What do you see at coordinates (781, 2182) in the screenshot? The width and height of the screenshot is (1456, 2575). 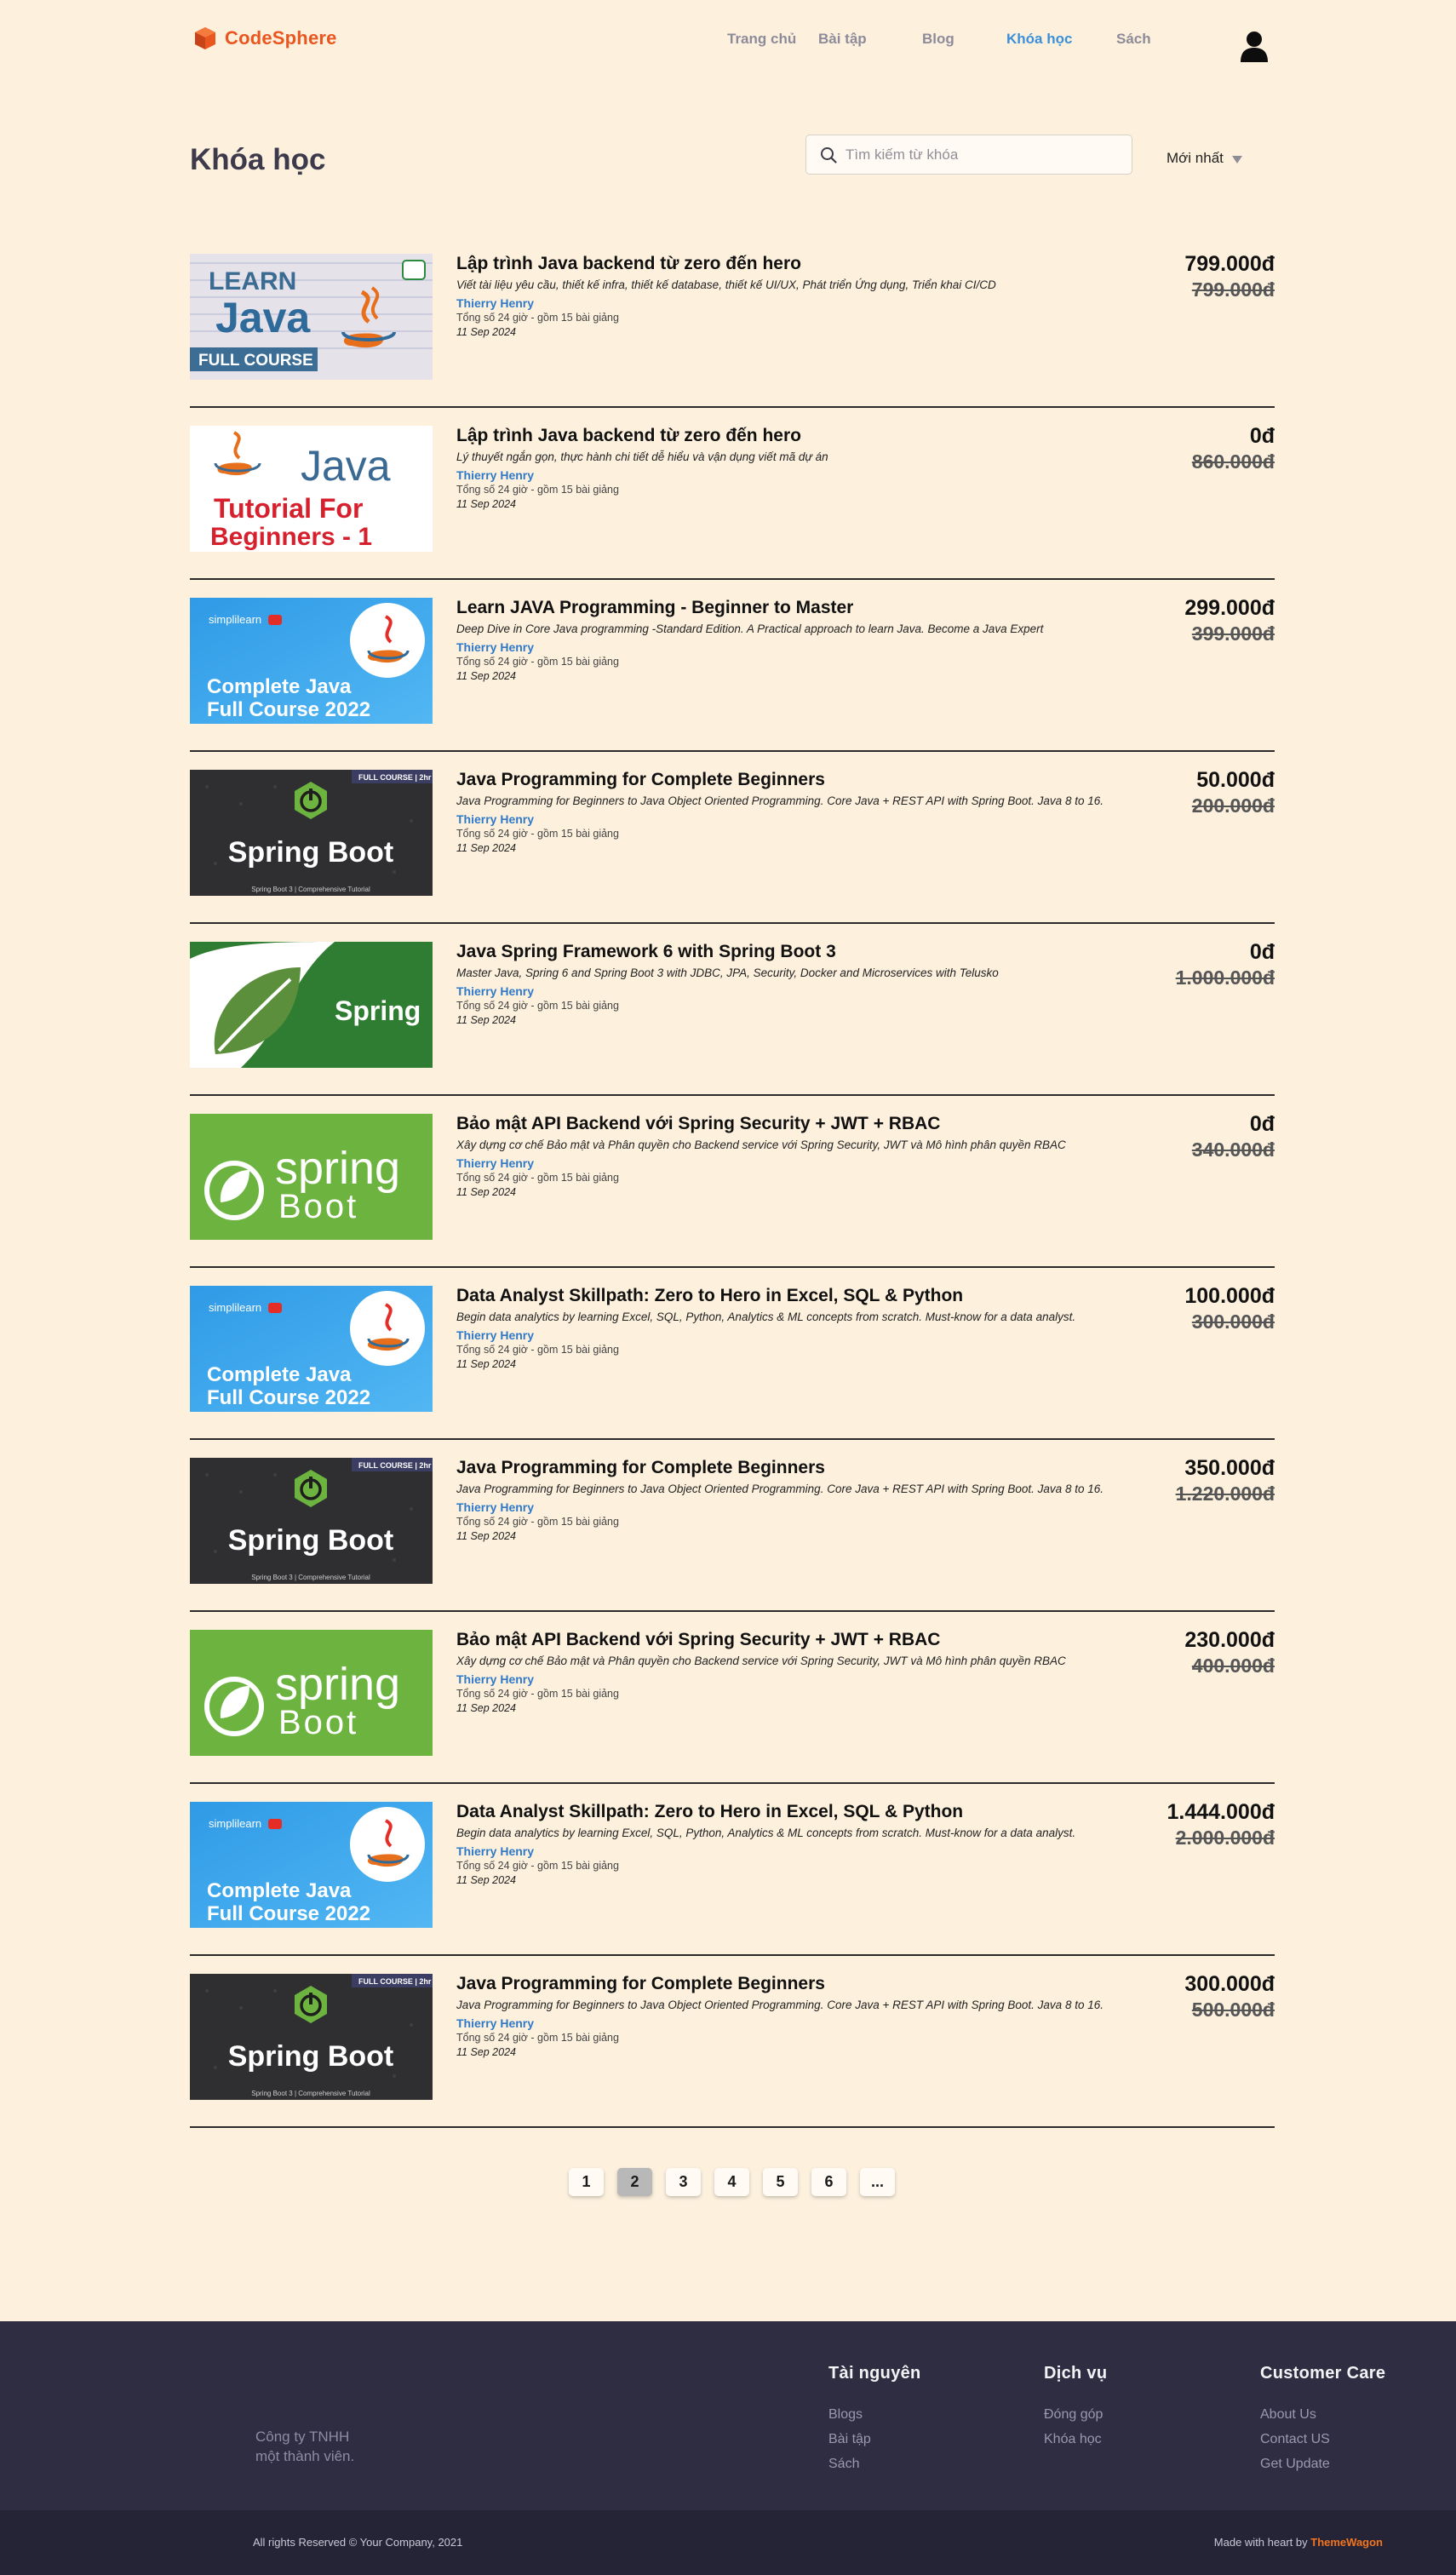 I see `page-button-5: 5` at bounding box center [781, 2182].